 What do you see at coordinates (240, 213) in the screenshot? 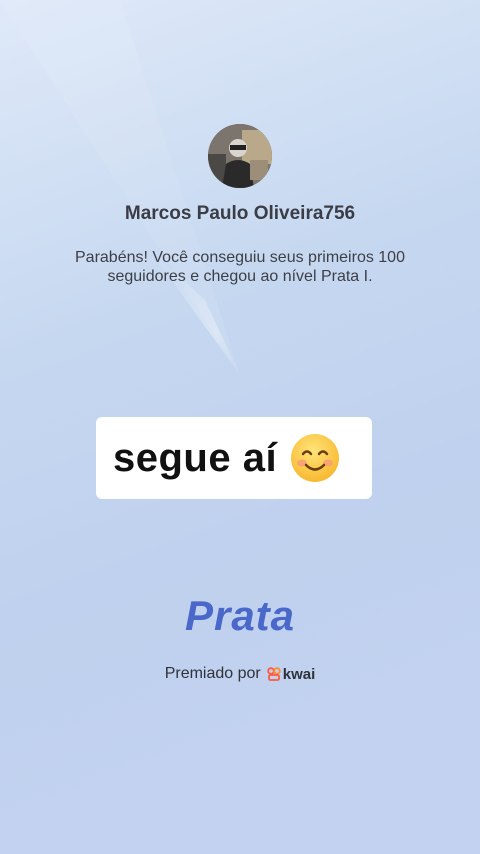
I see `username: Marcos Paulo Oliveira756` at bounding box center [240, 213].